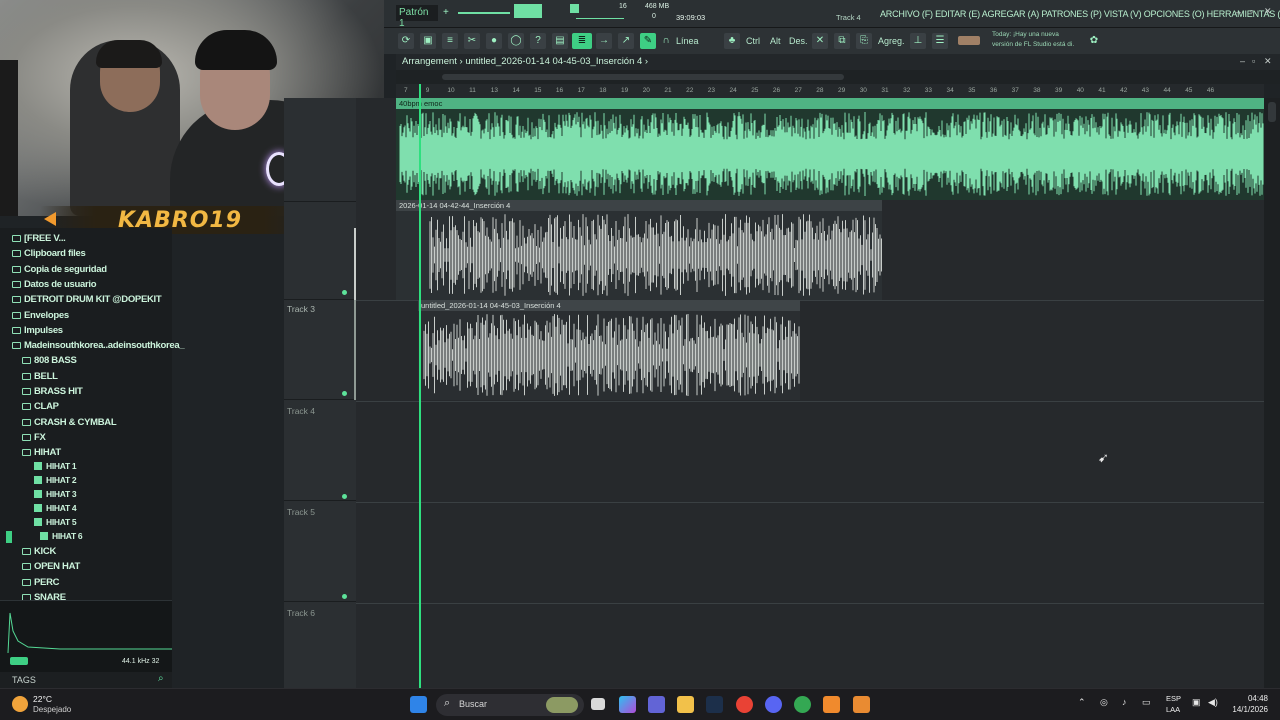  What do you see at coordinates (49, 255) in the screenshot?
I see `browser-item: Clipboard files` at bounding box center [49, 255].